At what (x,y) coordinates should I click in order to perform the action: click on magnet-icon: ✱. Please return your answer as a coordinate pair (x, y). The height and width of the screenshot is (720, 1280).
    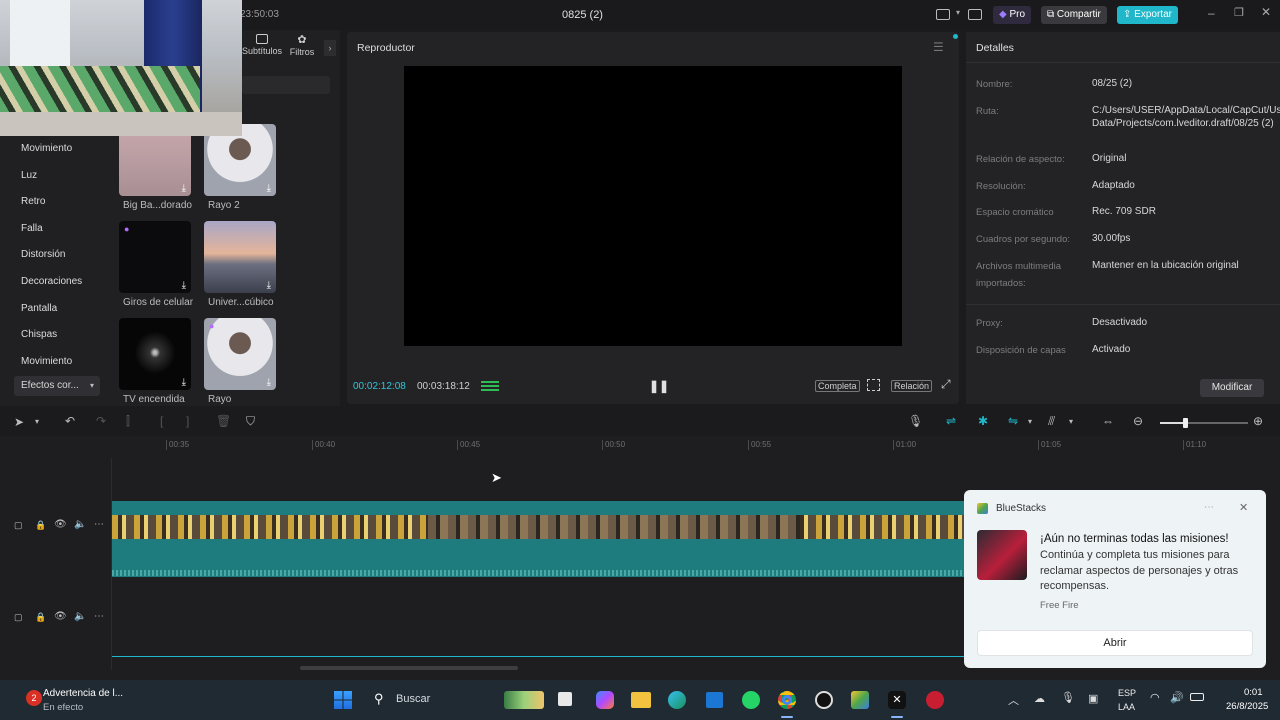
    Looking at the image, I should click on (983, 421).